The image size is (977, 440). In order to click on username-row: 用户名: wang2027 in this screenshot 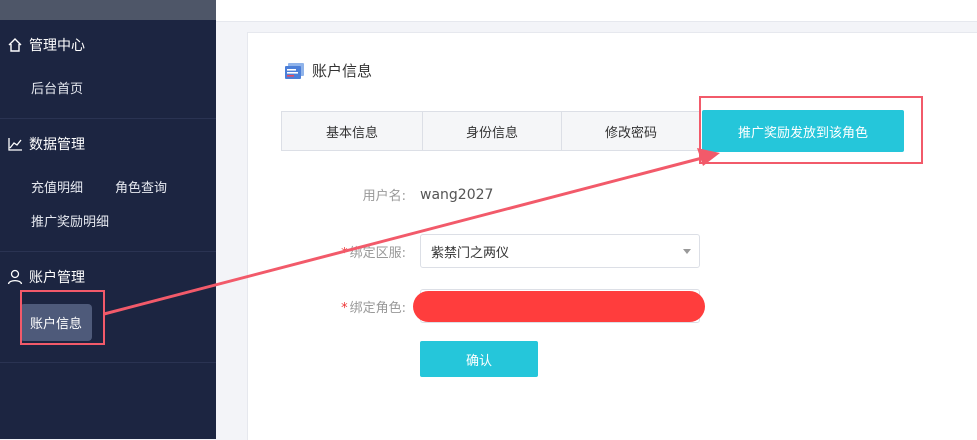, I will do `click(394, 195)`.